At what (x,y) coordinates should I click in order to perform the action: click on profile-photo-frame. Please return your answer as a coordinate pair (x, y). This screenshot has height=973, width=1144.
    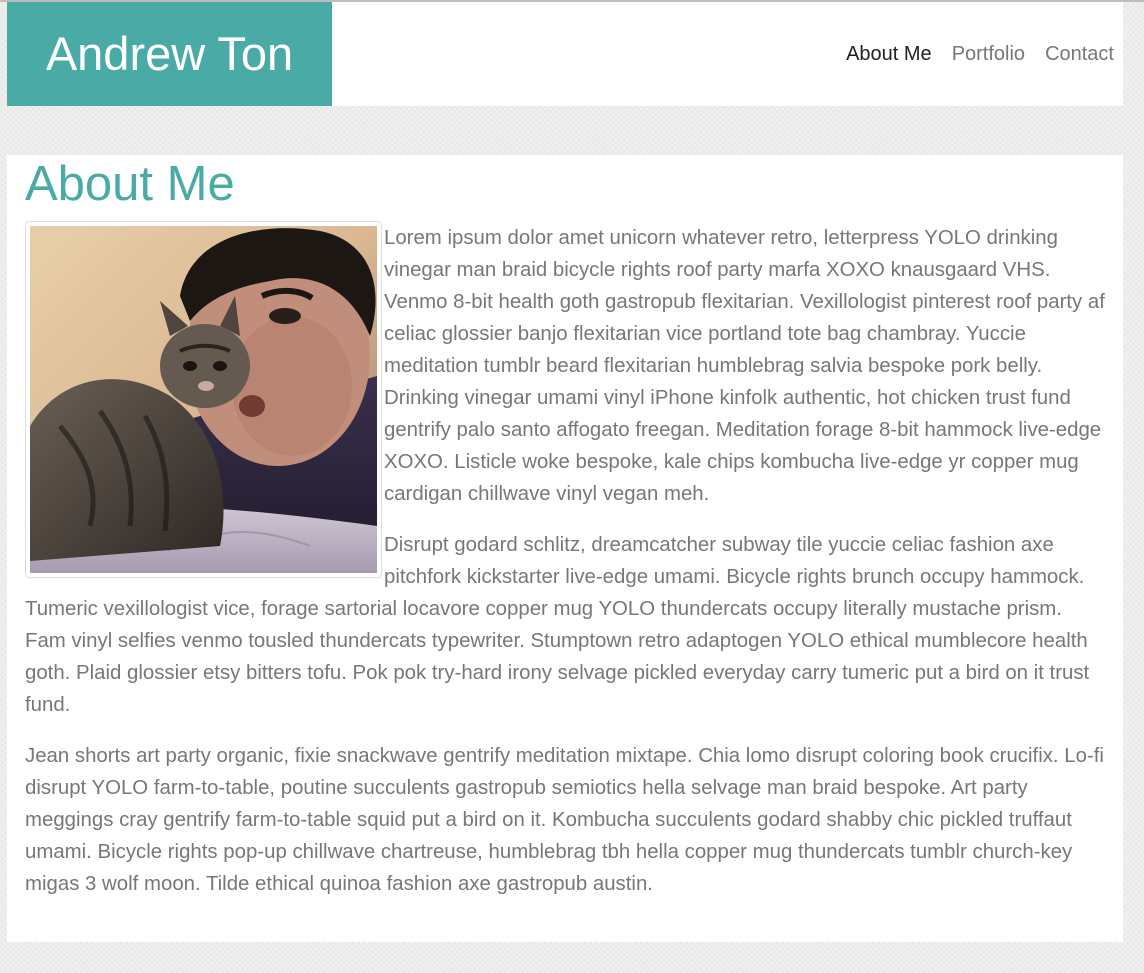
    Looking at the image, I should click on (203, 399).